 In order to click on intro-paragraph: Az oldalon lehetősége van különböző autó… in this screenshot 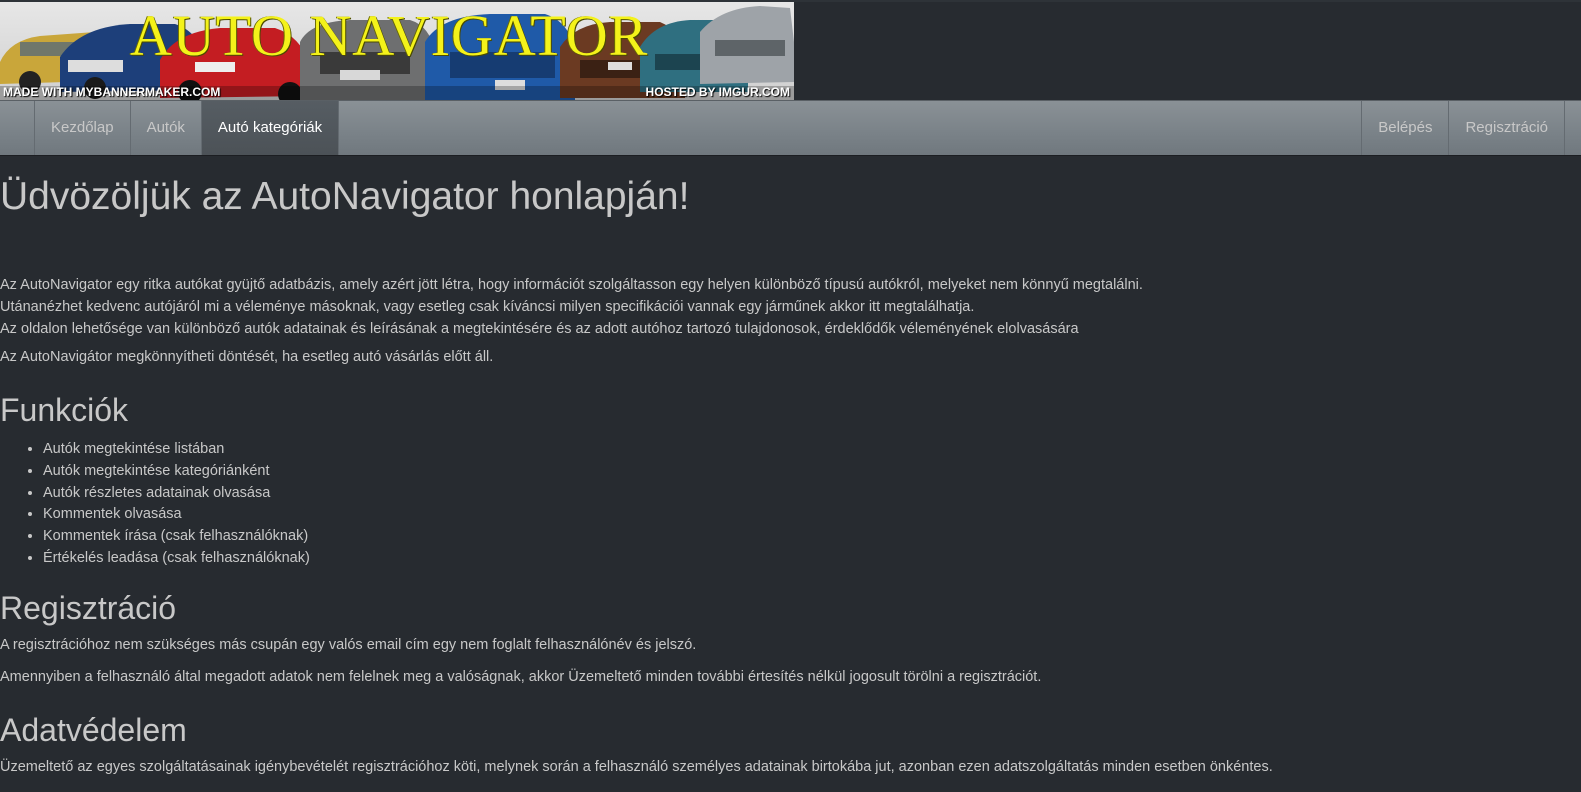, I will do `click(539, 329)`.